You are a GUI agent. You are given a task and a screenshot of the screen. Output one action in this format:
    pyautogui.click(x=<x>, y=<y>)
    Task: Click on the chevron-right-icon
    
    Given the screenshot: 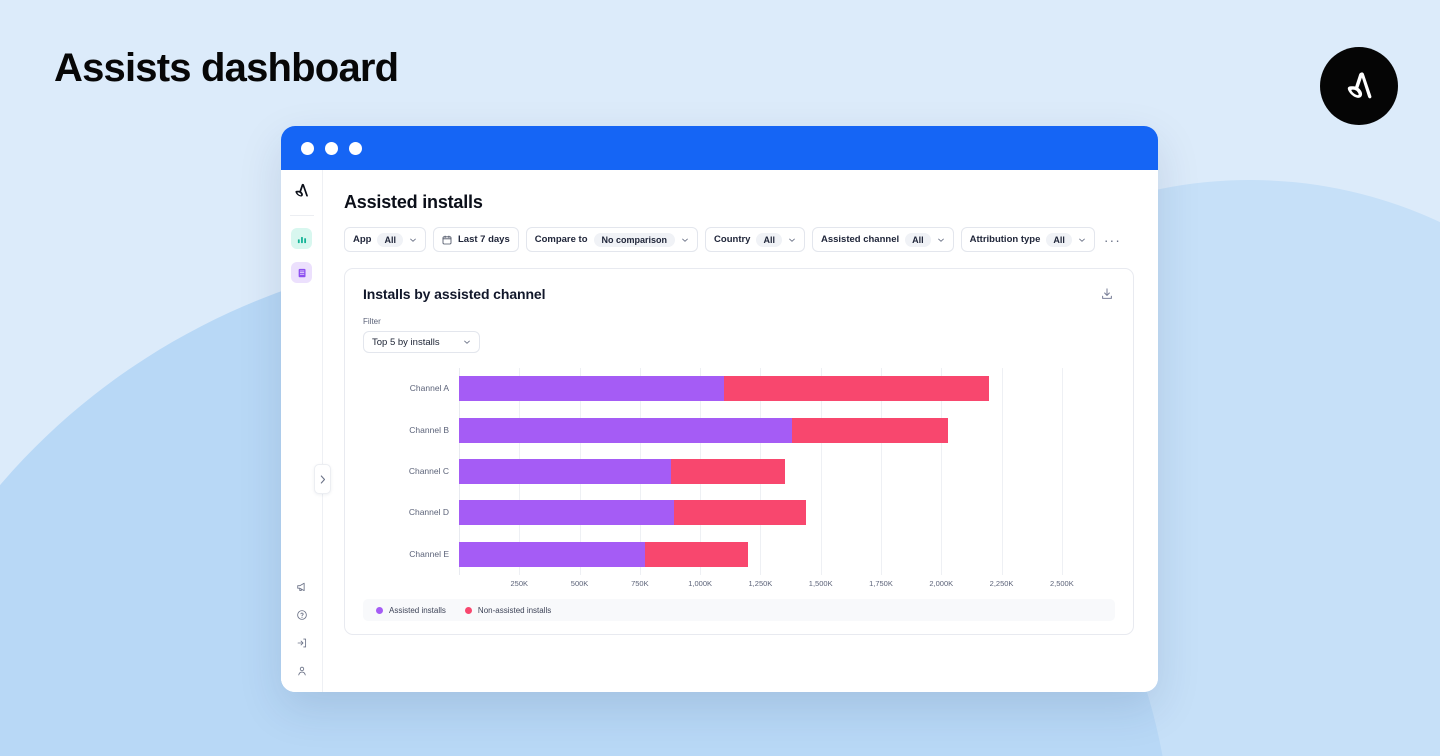 What is the action you would take?
    pyautogui.click(x=322, y=479)
    